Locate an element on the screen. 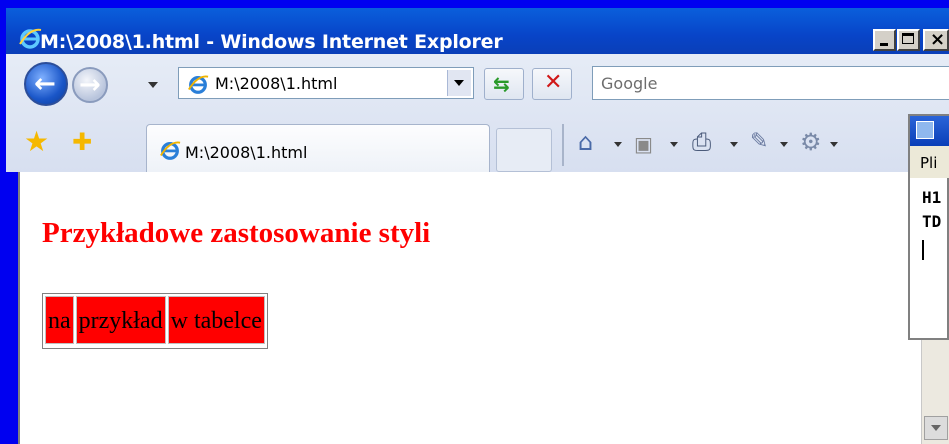 The image size is (949, 444). back-arrow-icon: ← is located at coordinates (45, 84).